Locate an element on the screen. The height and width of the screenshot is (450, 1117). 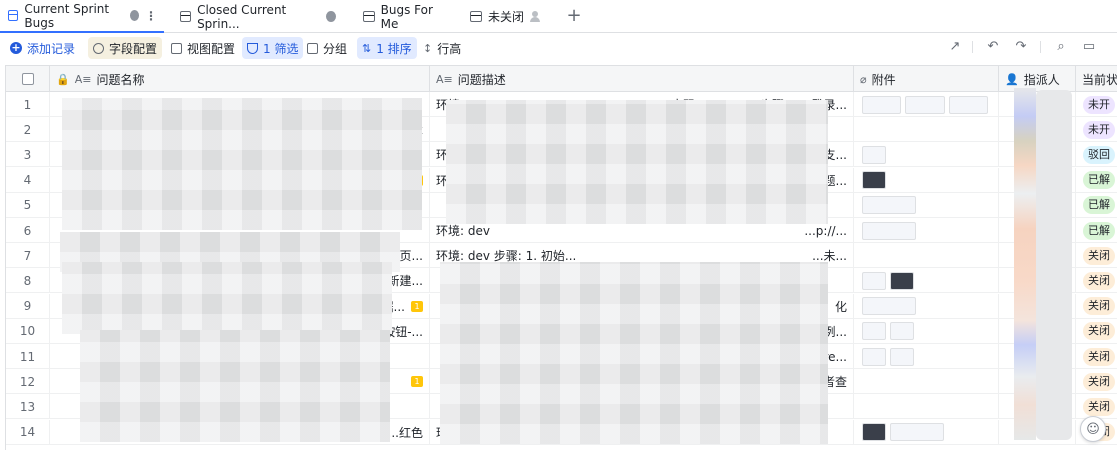
add-record-button: + 添加记录 is located at coordinates (42, 48).